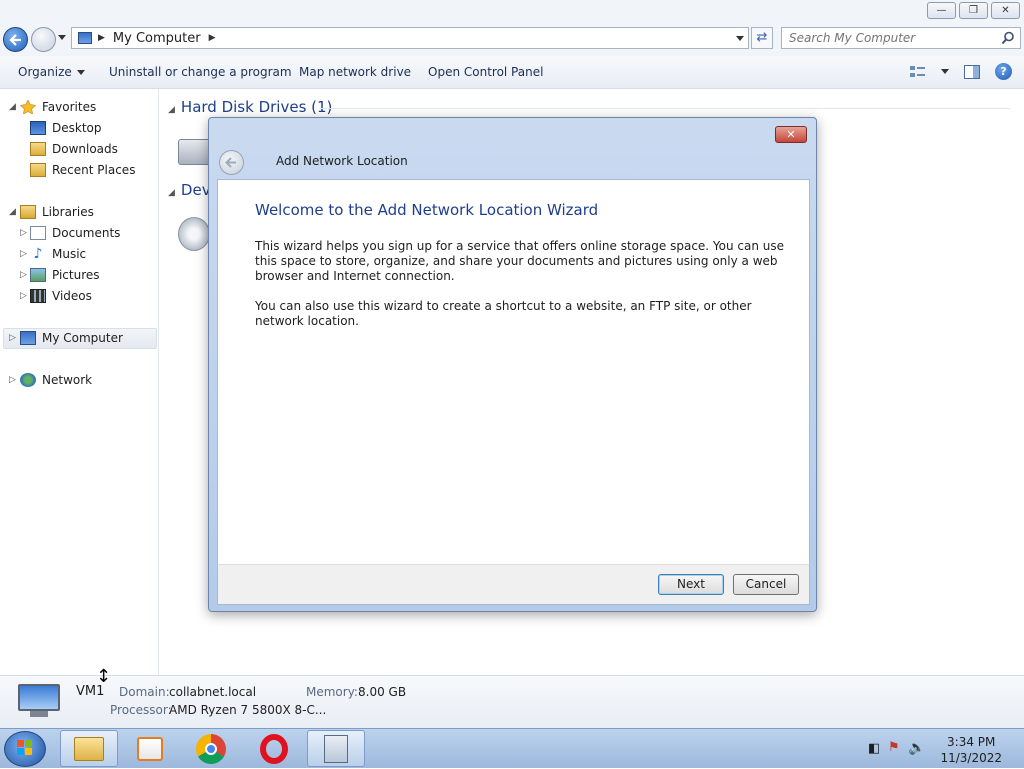 The height and width of the screenshot is (769, 1024). What do you see at coordinates (766, 584) in the screenshot?
I see `cancel-button: Cancel` at bounding box center [766, 584].